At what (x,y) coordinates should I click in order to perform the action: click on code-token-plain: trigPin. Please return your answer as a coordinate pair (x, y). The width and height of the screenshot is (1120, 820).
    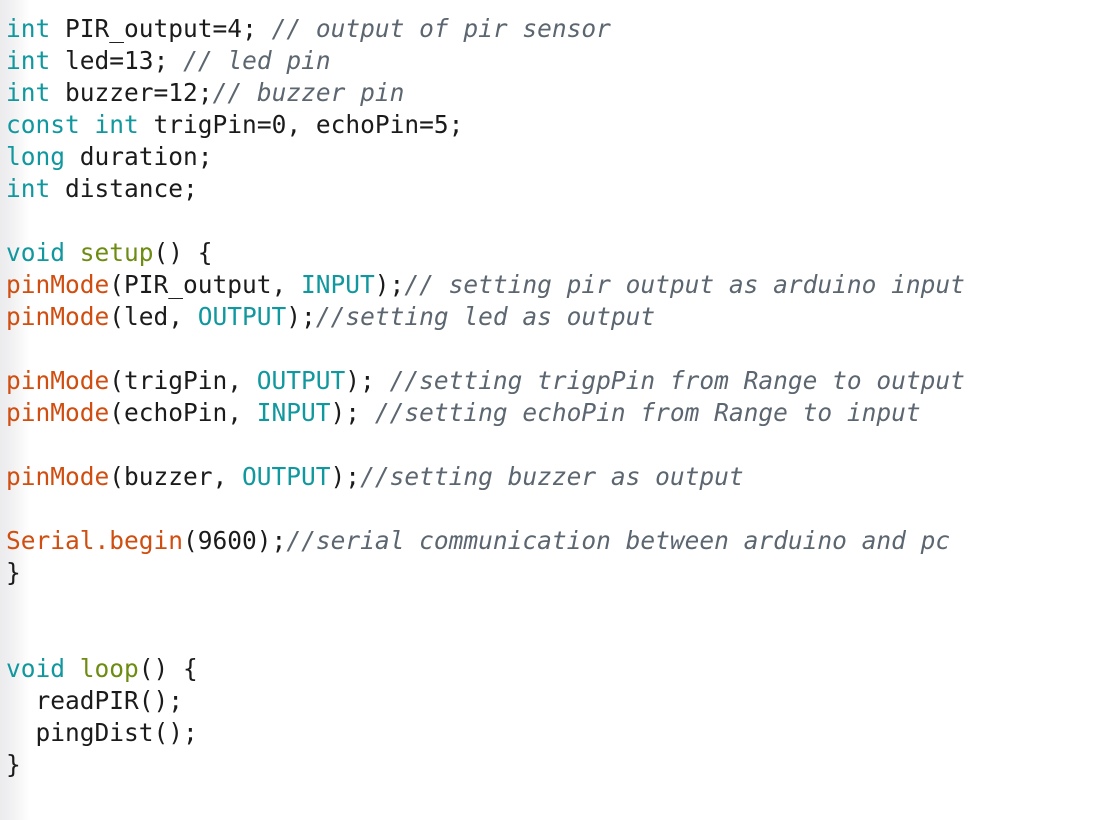
    Looking at the image, I should click on (197, 124).